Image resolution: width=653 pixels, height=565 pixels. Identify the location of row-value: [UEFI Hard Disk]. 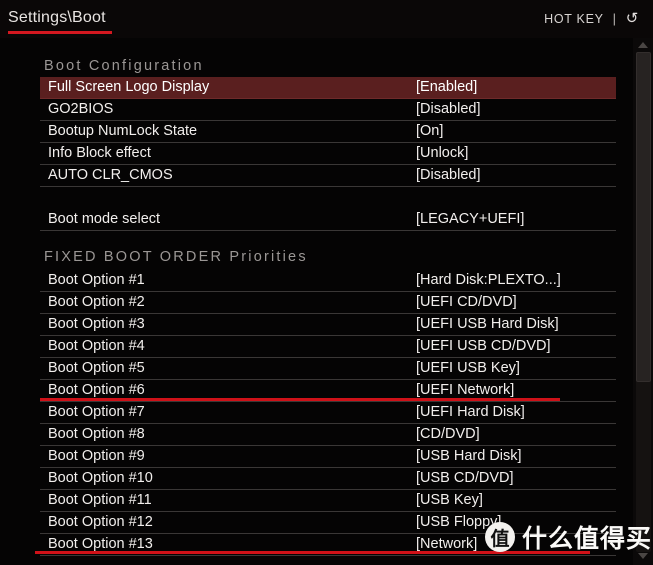
(470, 412).